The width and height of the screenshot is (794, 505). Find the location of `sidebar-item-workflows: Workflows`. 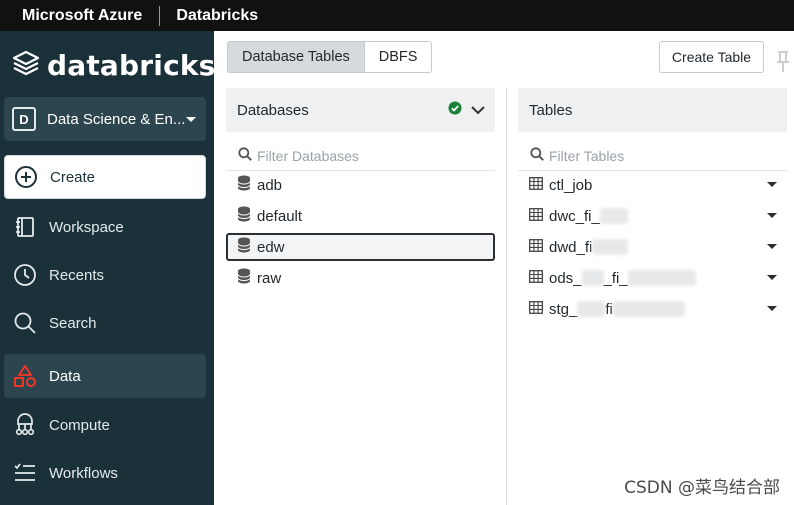

sidebar-item-workflows: Workflows is located at coordinates (105, 473).